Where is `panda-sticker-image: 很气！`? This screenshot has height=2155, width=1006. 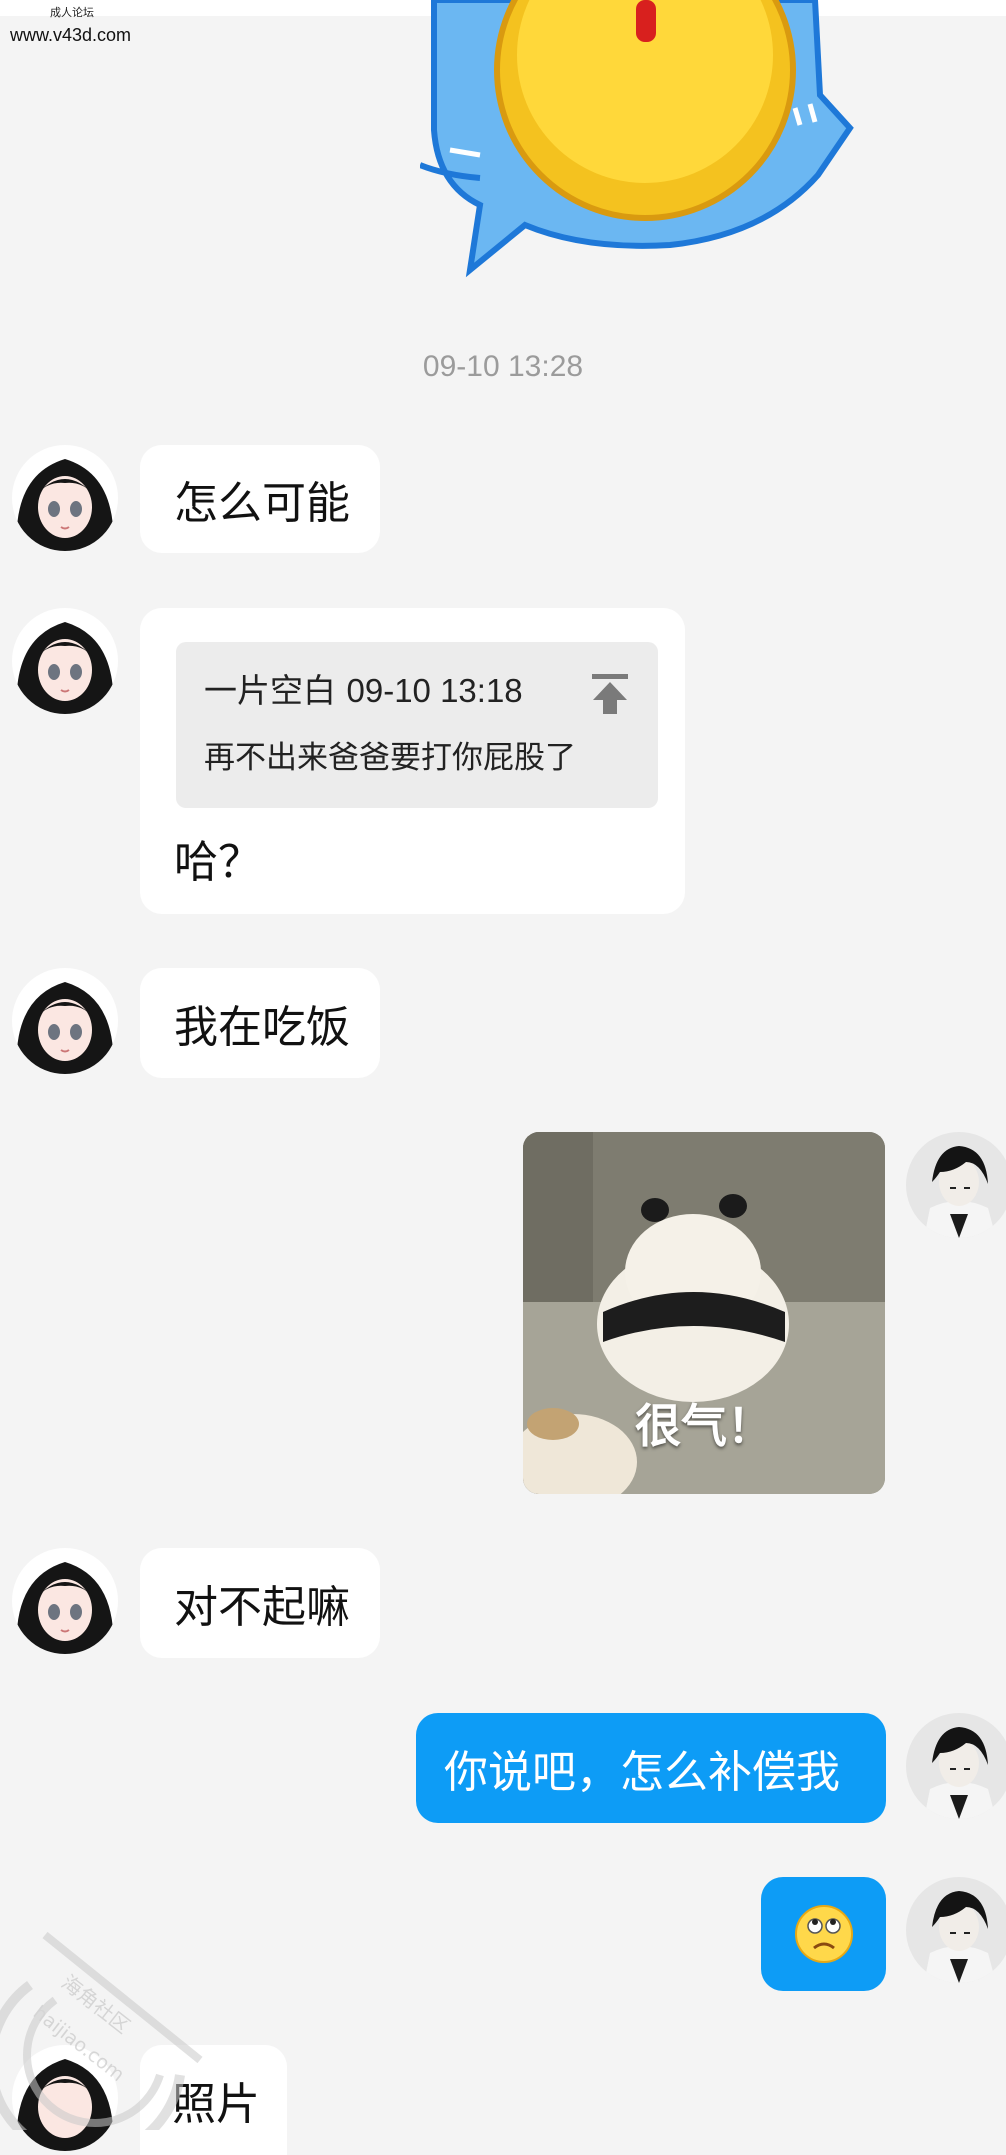
panda-sticker-image: 很气！ is located at coordinates (704, 1313).